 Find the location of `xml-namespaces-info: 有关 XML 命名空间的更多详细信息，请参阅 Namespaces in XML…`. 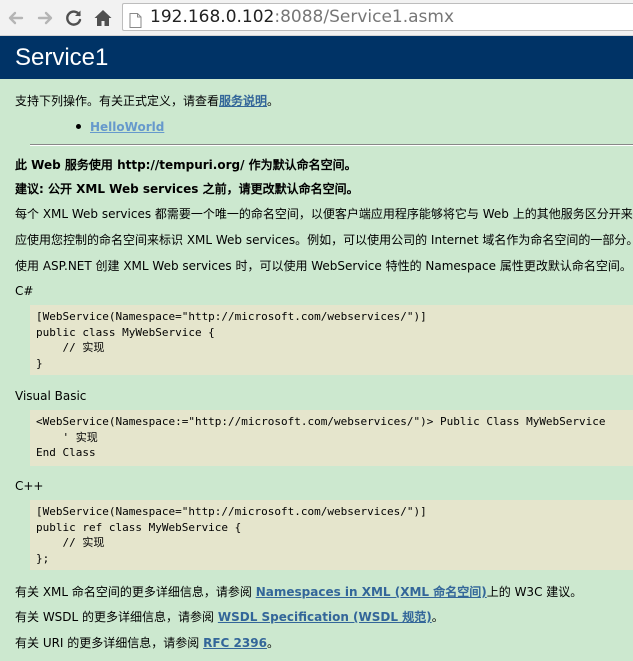

xml-namespaces-info: 有关 XML 命名空间的更多详细信息，请参阅 Namespaces in XML… is located at coordinates (298, 592).